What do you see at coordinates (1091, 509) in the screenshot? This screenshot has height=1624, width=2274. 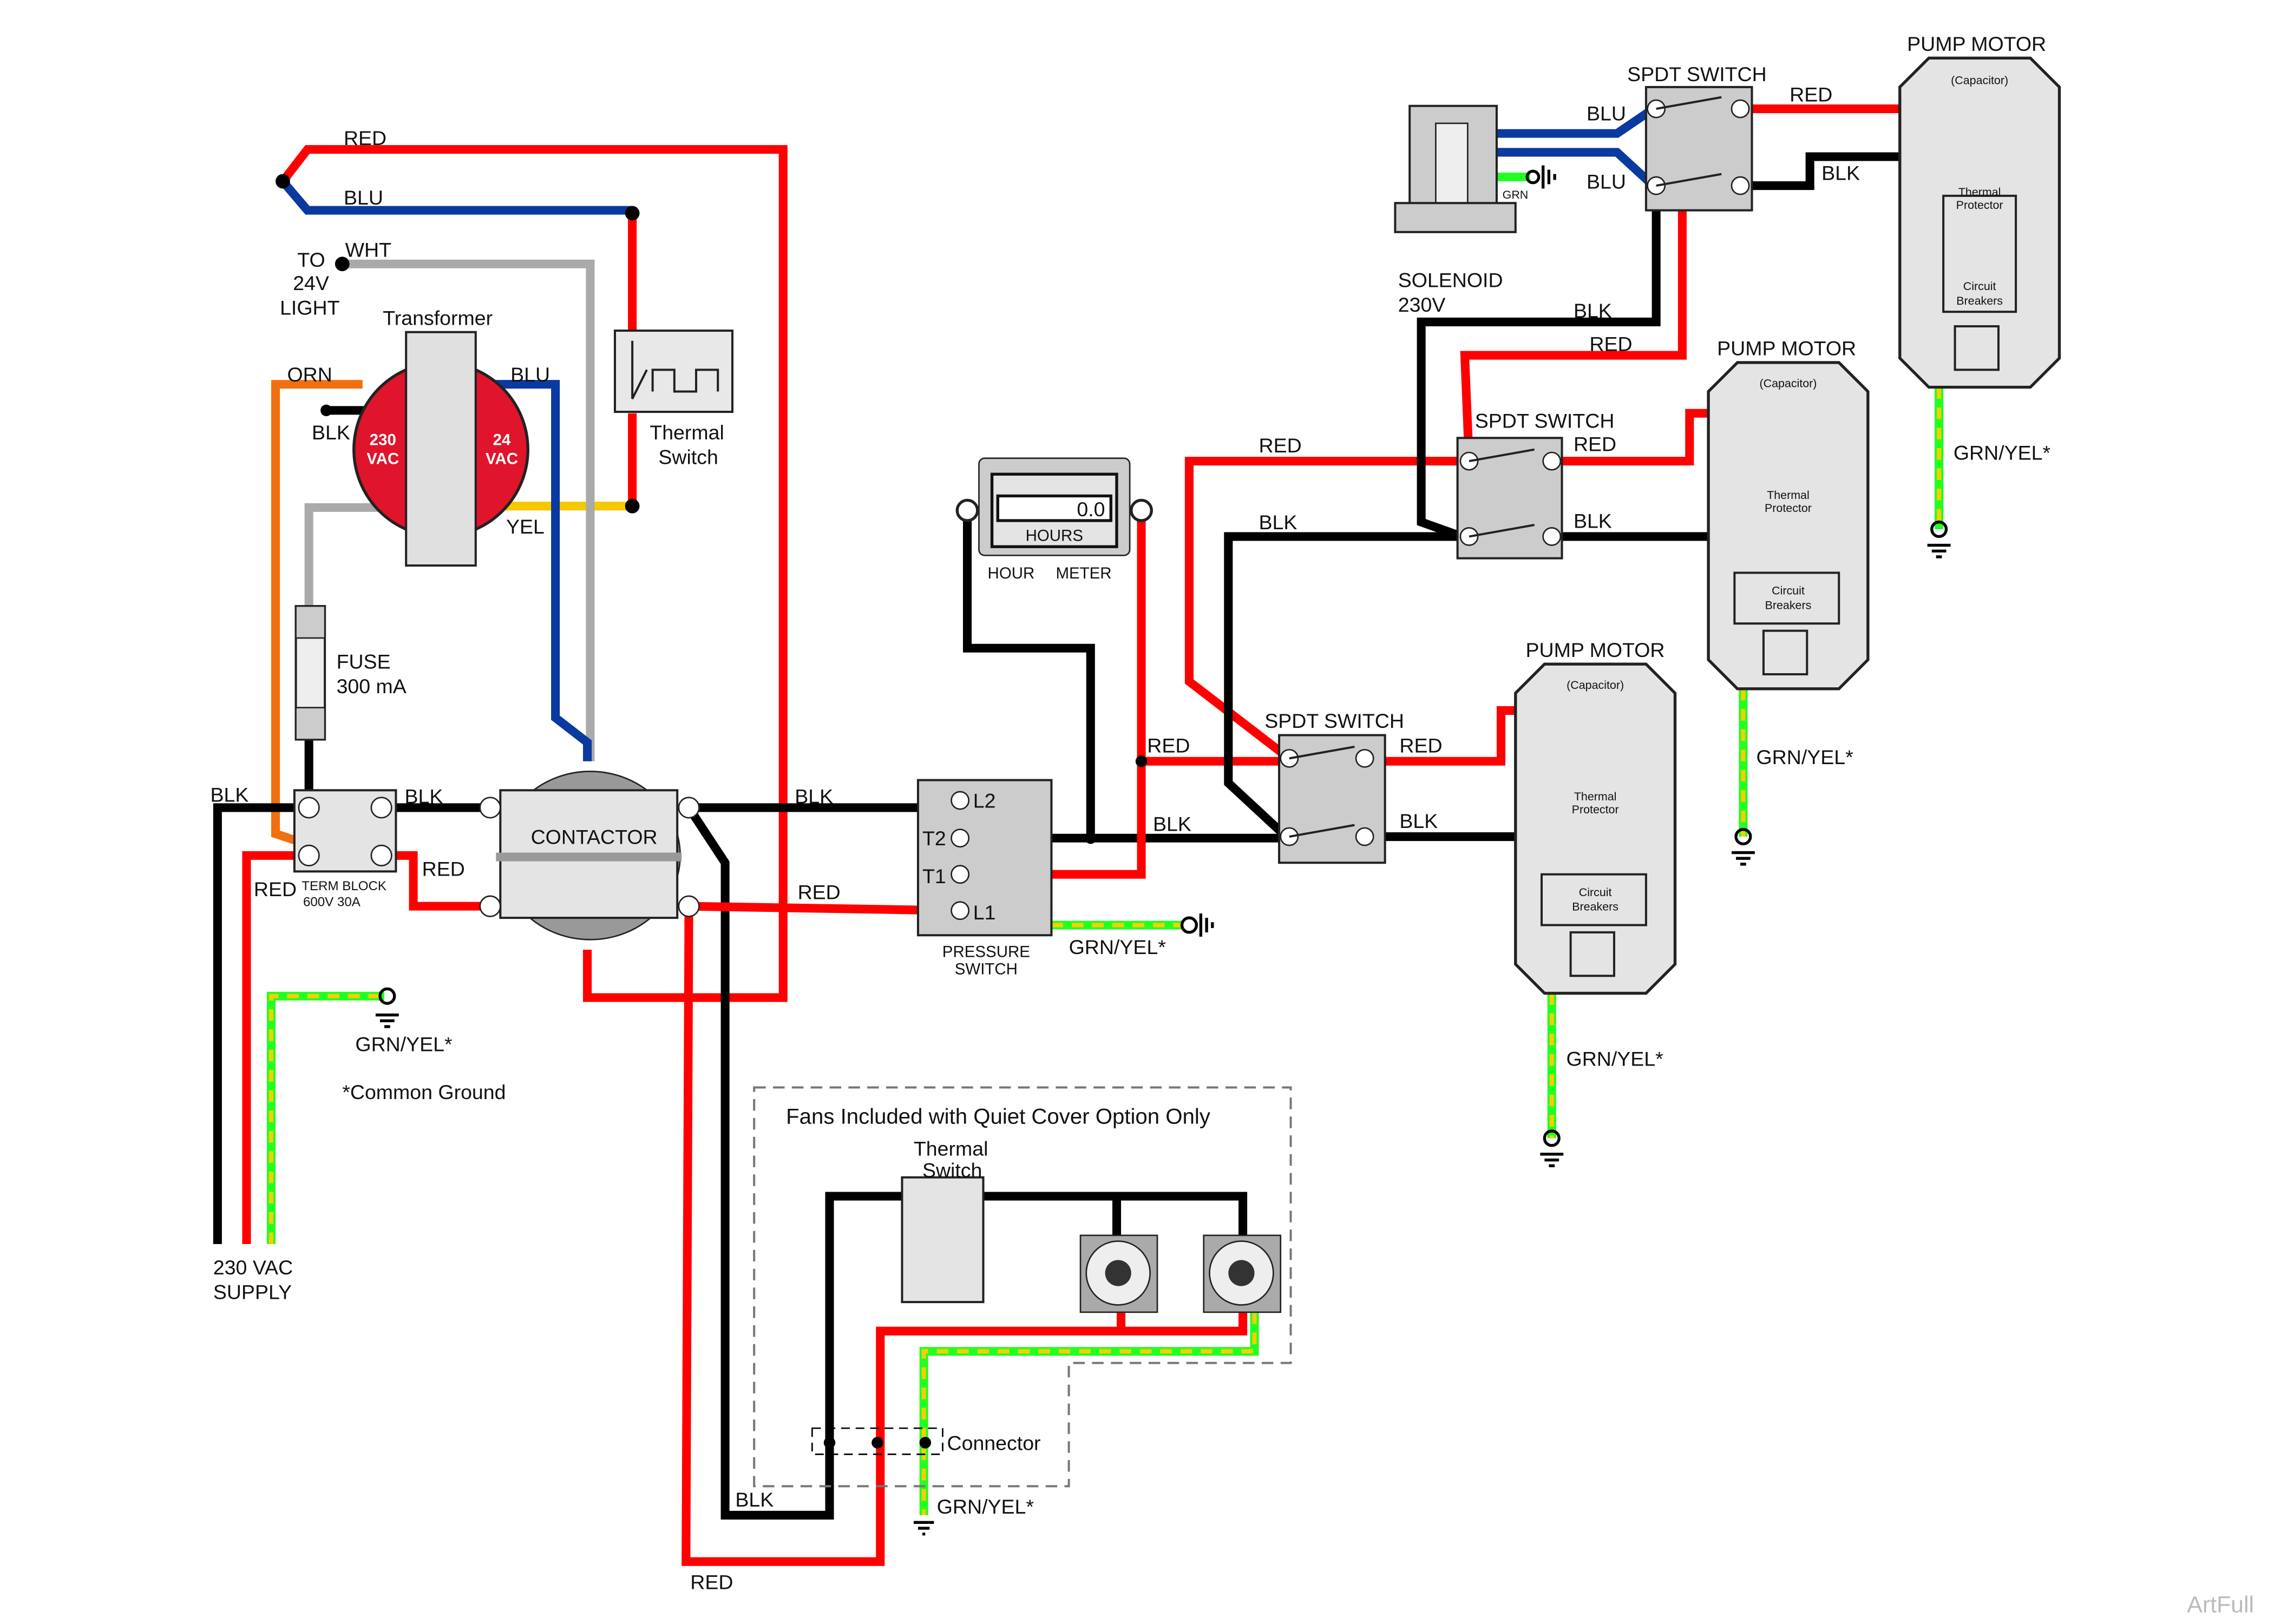 I see `hours-readout: 0.0` at bounding box center [1091, 509].